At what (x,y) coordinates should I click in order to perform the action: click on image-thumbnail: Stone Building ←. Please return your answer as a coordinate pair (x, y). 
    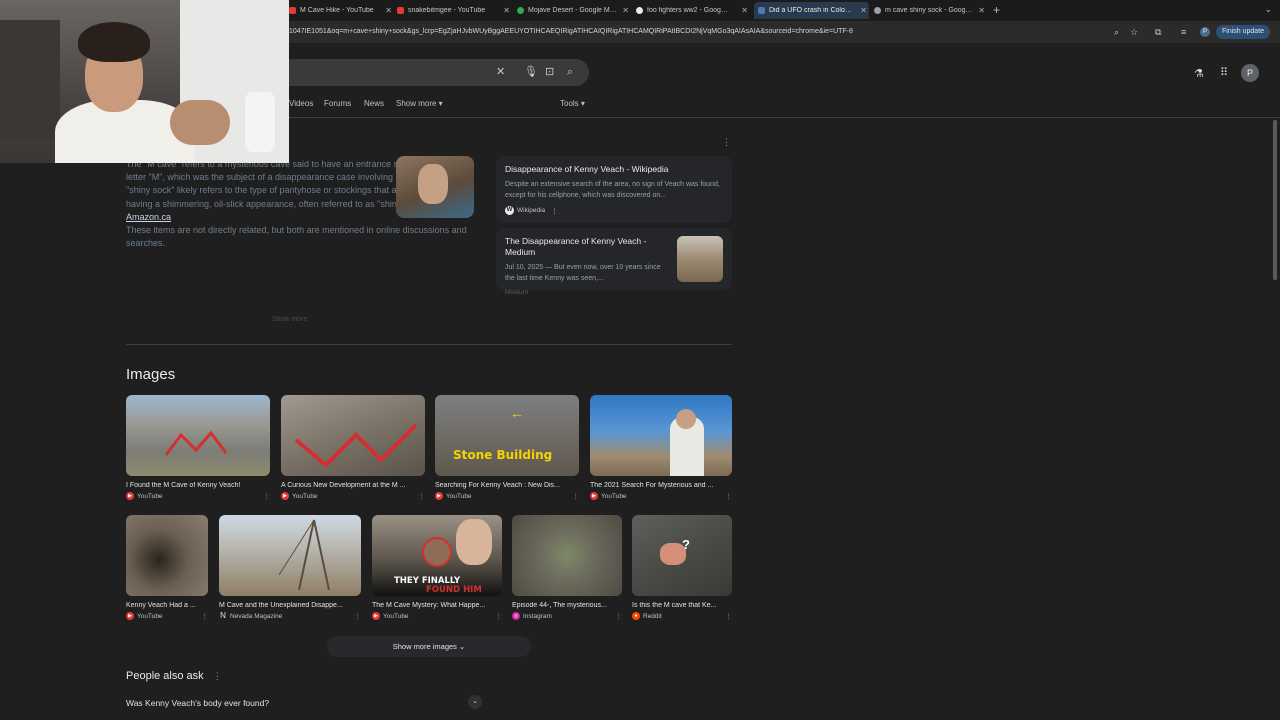
    Looking at the image, I should click on (507, 435).